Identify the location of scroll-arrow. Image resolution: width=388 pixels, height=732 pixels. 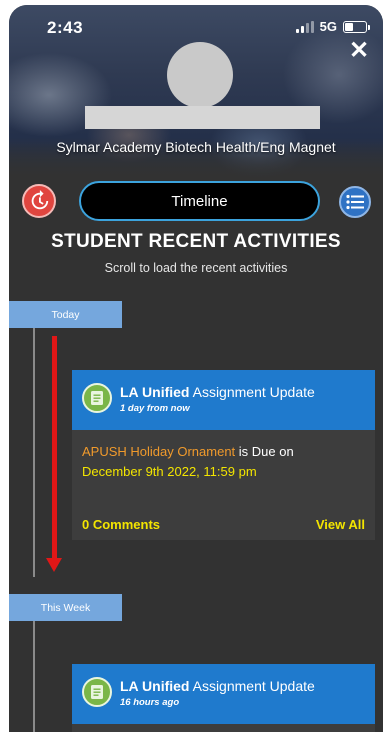
(54, 447).